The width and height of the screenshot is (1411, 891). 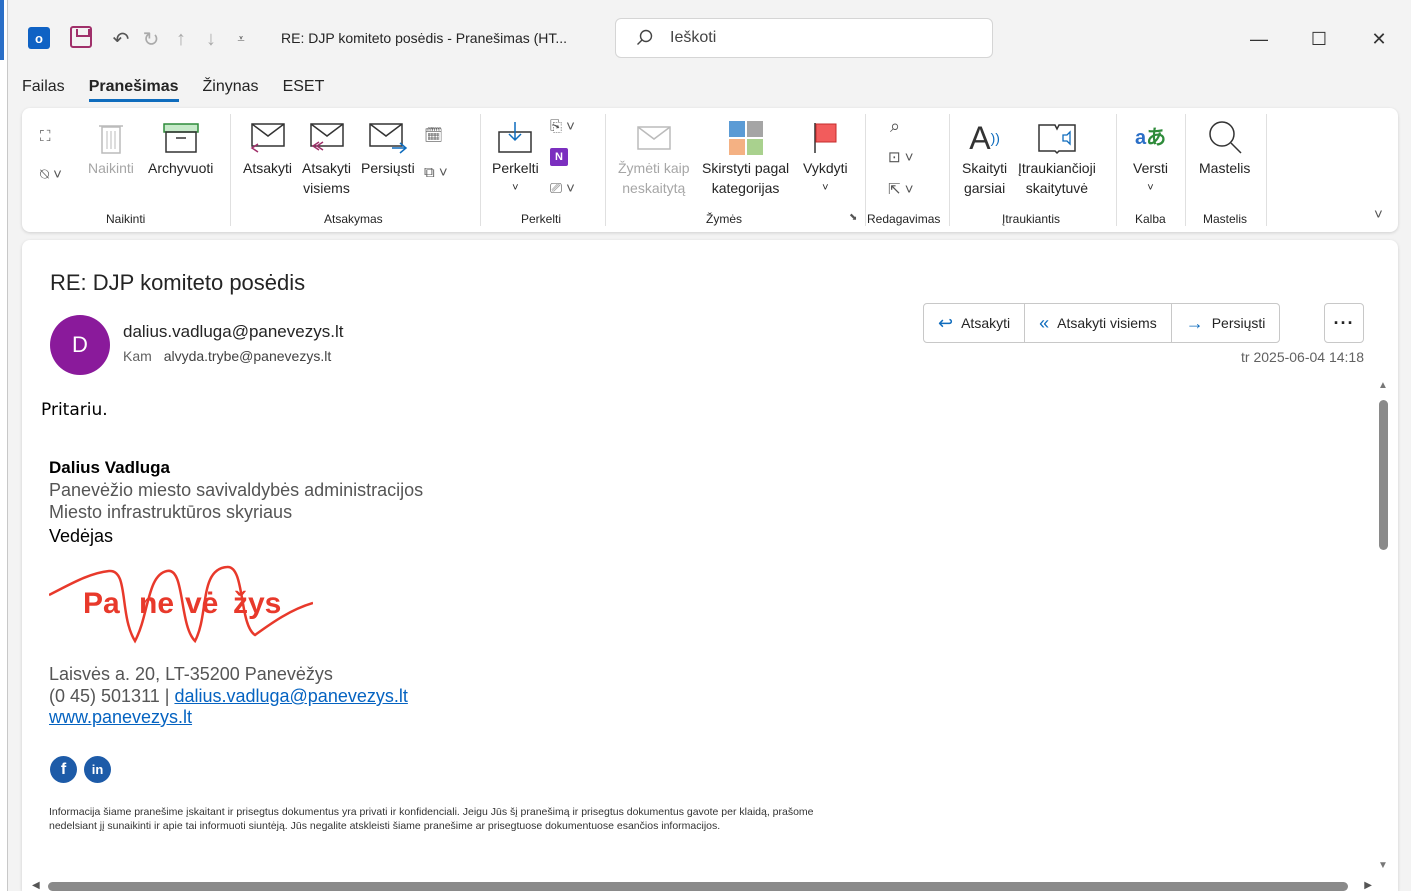 I want to click on svg-text: žys, so click(x=257, y=603).